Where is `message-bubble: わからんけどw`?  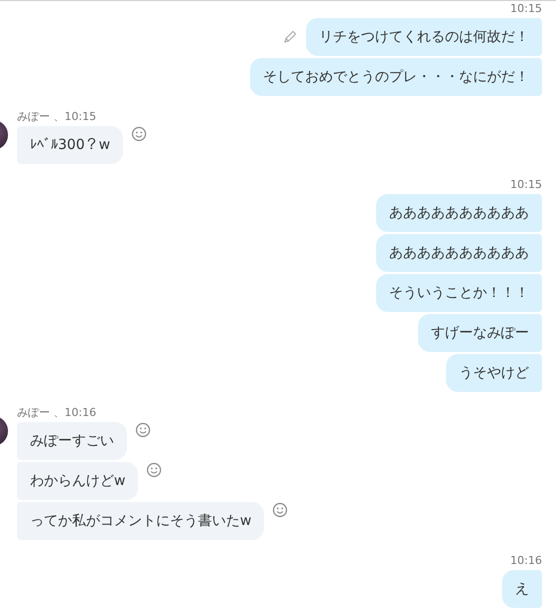 message-bubble: わからんけどw is located at coordinates (77, 481).